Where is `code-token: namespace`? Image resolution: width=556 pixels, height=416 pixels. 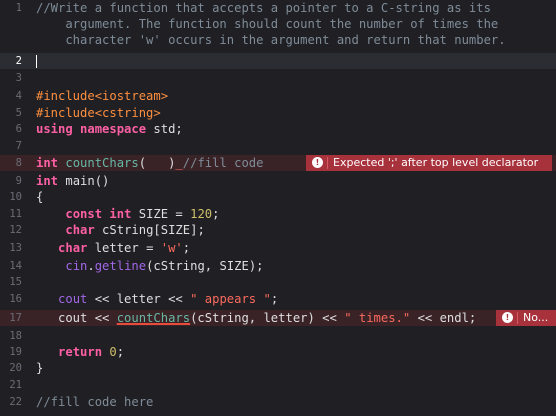 code-token: namespace is located at coordinates (113, 129).